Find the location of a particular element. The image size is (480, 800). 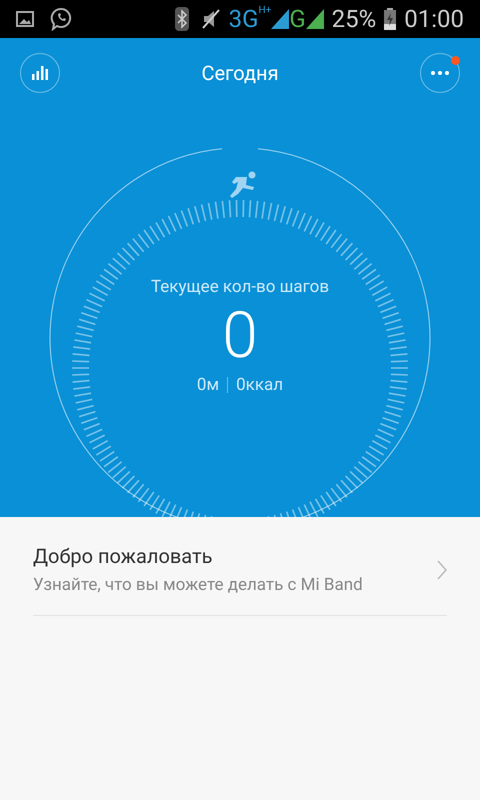

card-title: Добро пожаловать is located at coordinates (123, 556).